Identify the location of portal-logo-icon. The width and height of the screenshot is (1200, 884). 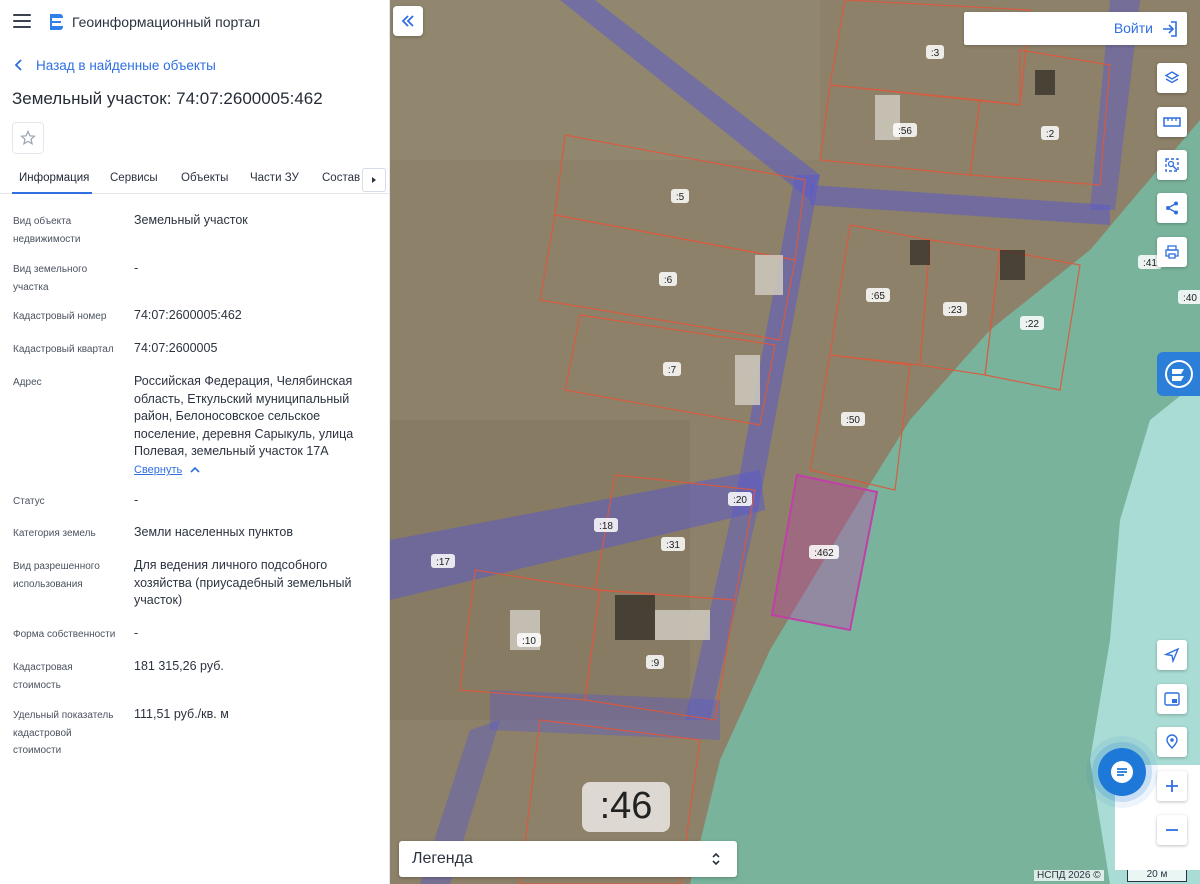
(56, 22).